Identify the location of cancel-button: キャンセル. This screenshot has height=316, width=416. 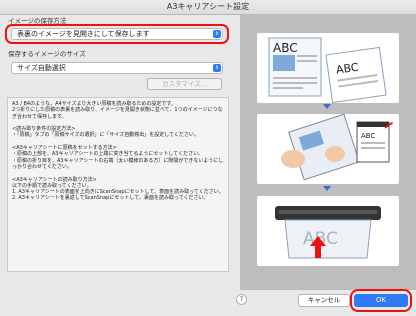
(324, 300).